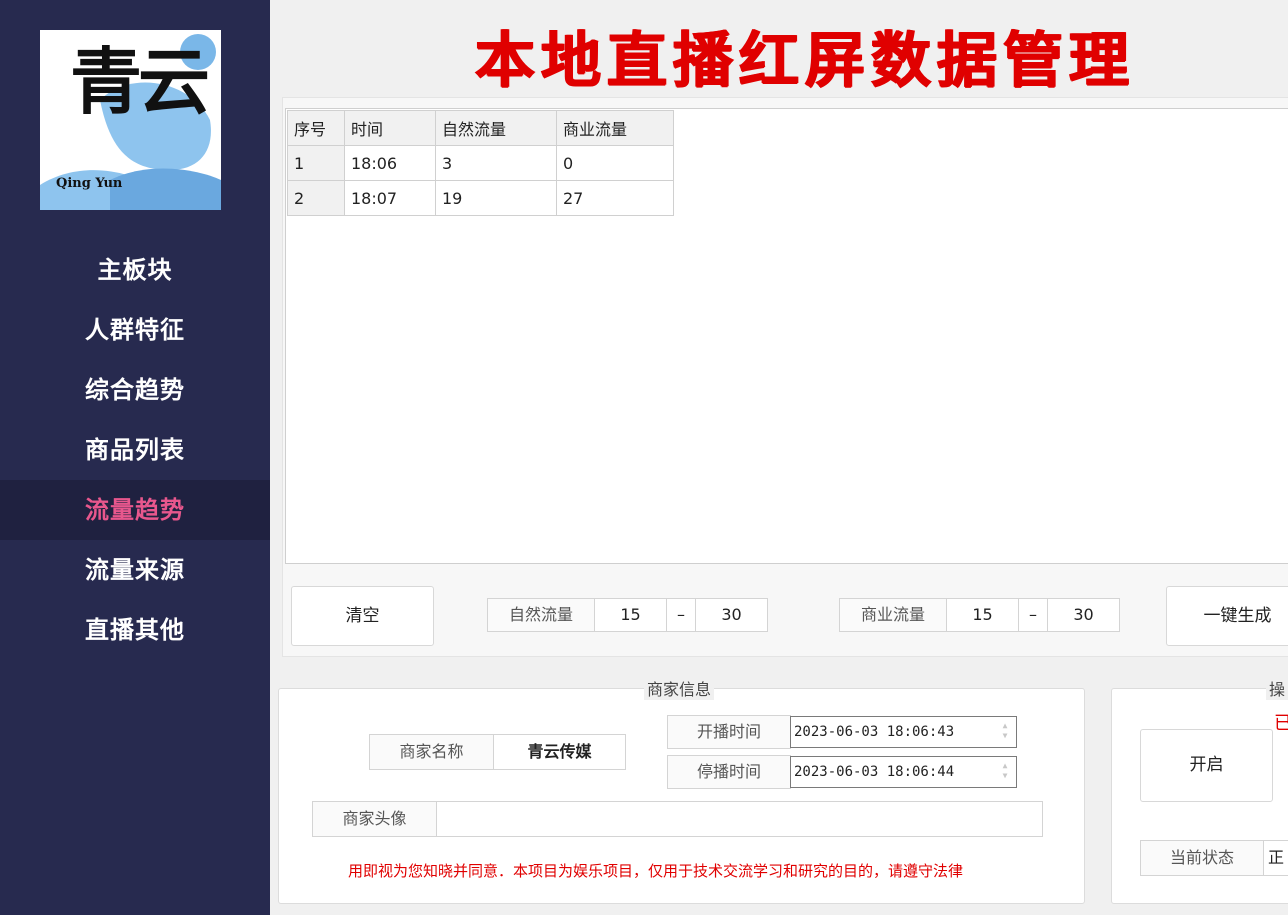 This screenshot has width=1288, height=915. What do you see at coordinates (615, 128) in the screenshot?
I see `col-commercial: 商业流量` at bounding box center [615, 128].